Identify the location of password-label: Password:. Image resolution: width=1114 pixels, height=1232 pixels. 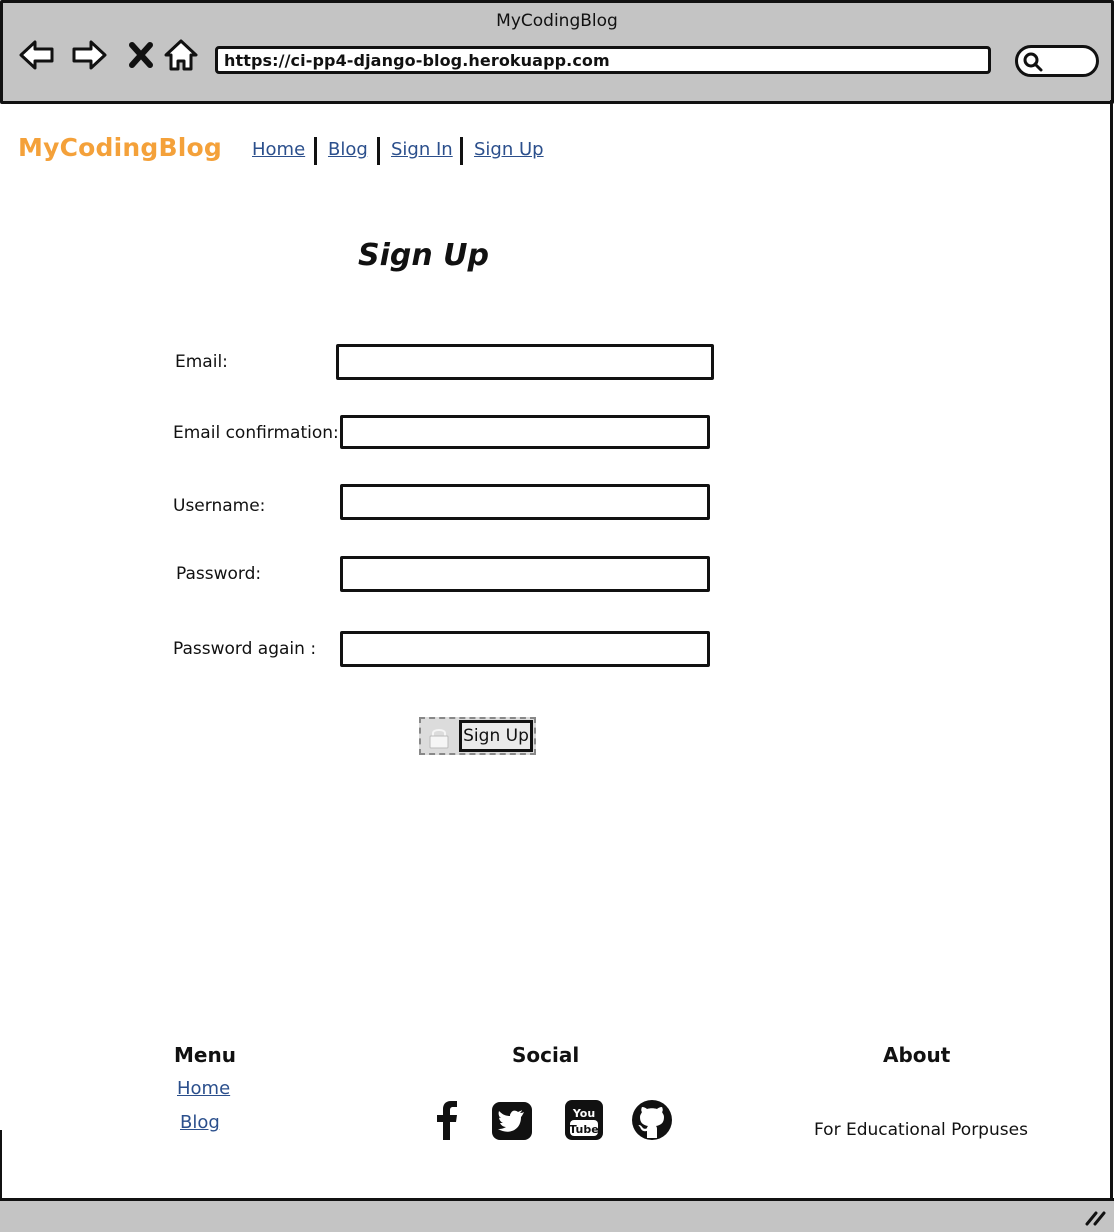
(219, 574).